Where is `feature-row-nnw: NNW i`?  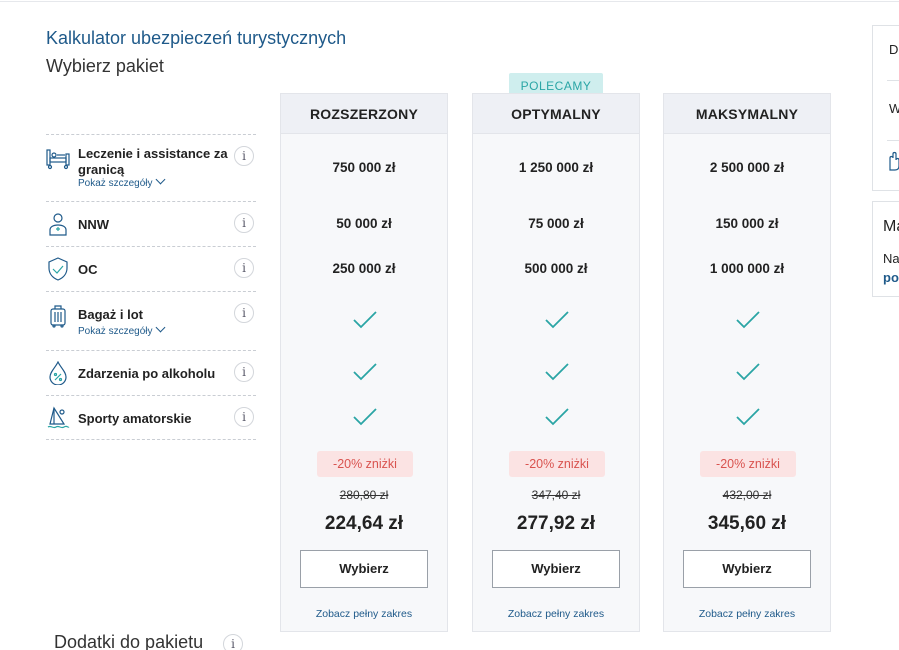
feature-row-nnw: NNW i is located at coordinates (151, 223).